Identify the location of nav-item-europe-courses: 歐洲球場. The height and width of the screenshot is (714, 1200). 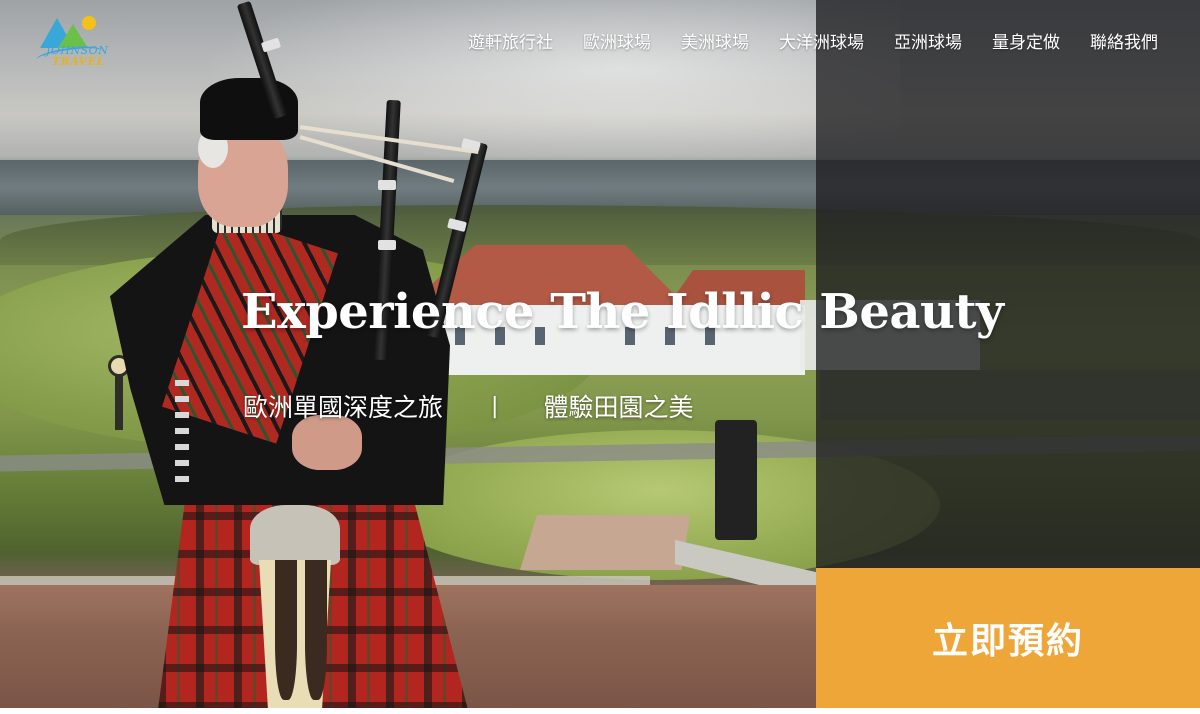
(617, 40).